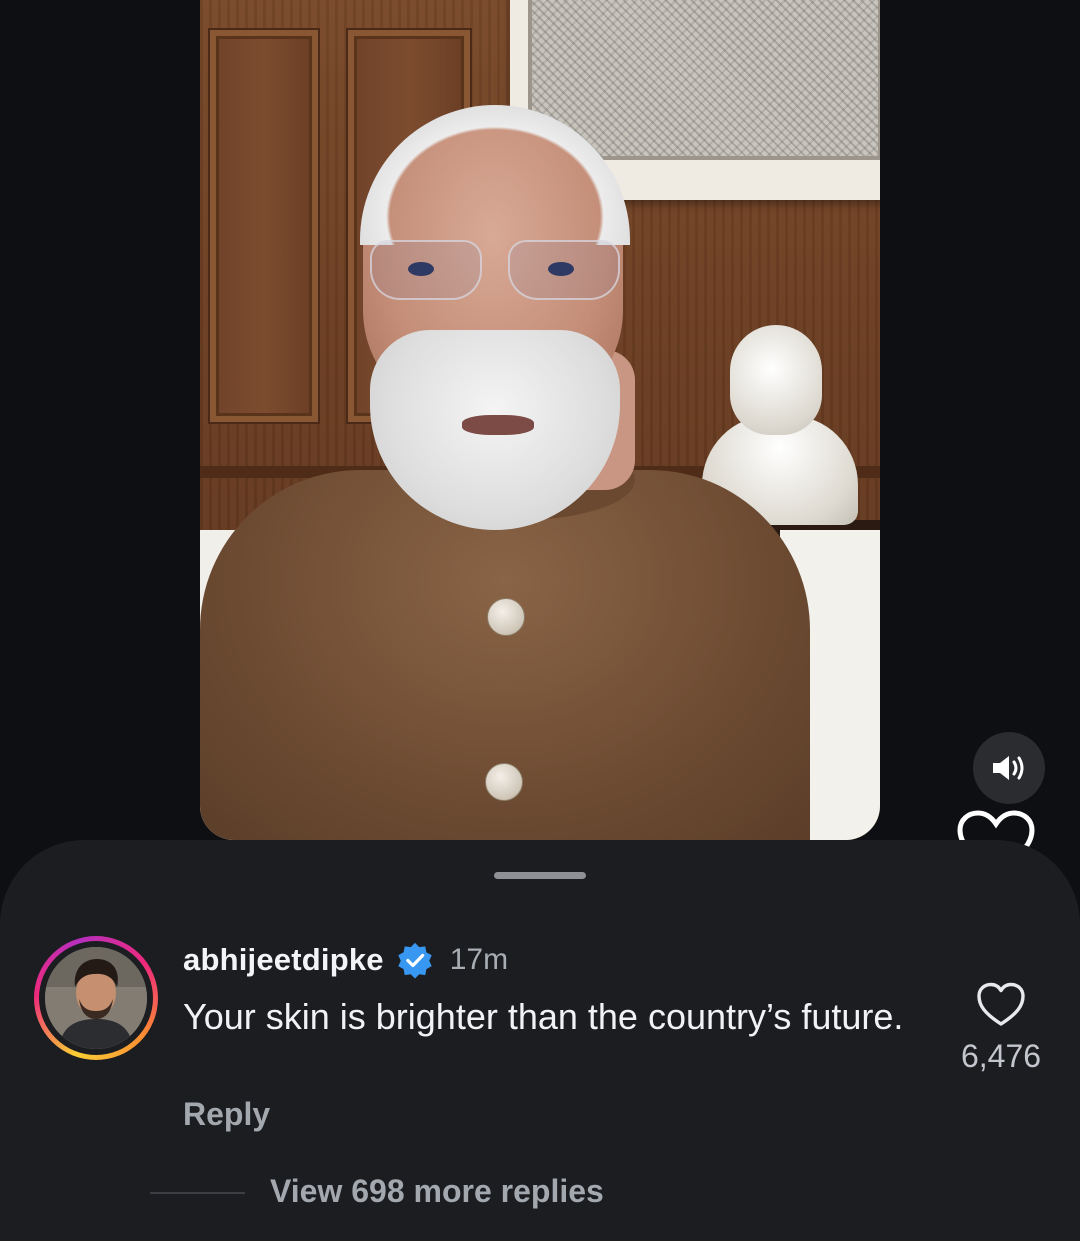  I want to click on heart-outline-icon, so click(1001, 1005).